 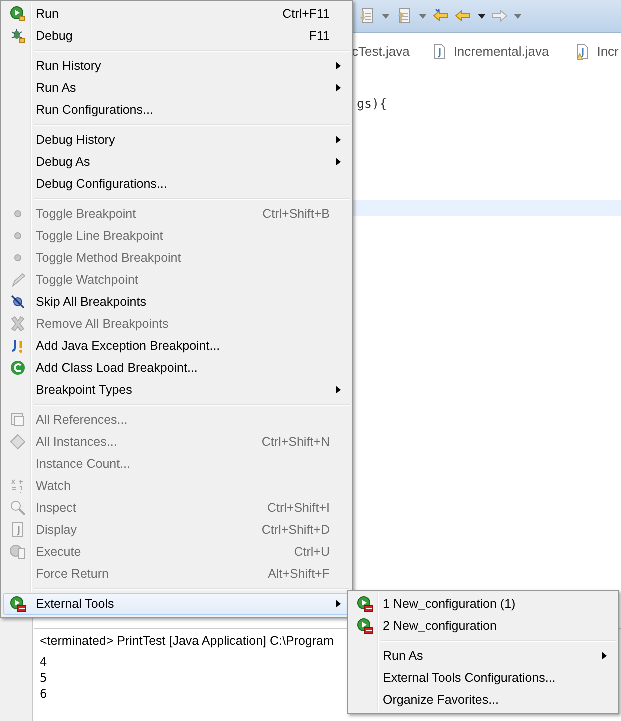 What do you see at coordinates (44, 694) in the screenshot?
I see `console-output-line: 6` at bounding box center [44, 694].